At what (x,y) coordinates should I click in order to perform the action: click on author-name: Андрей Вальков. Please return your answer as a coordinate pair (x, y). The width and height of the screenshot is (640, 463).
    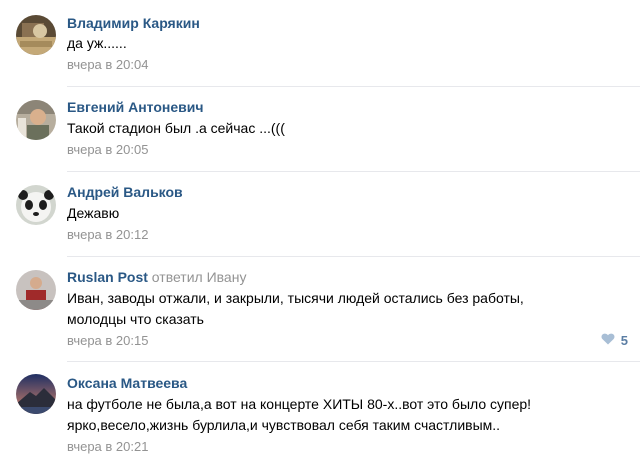
    Looking at the image, I should click on (125, 192).